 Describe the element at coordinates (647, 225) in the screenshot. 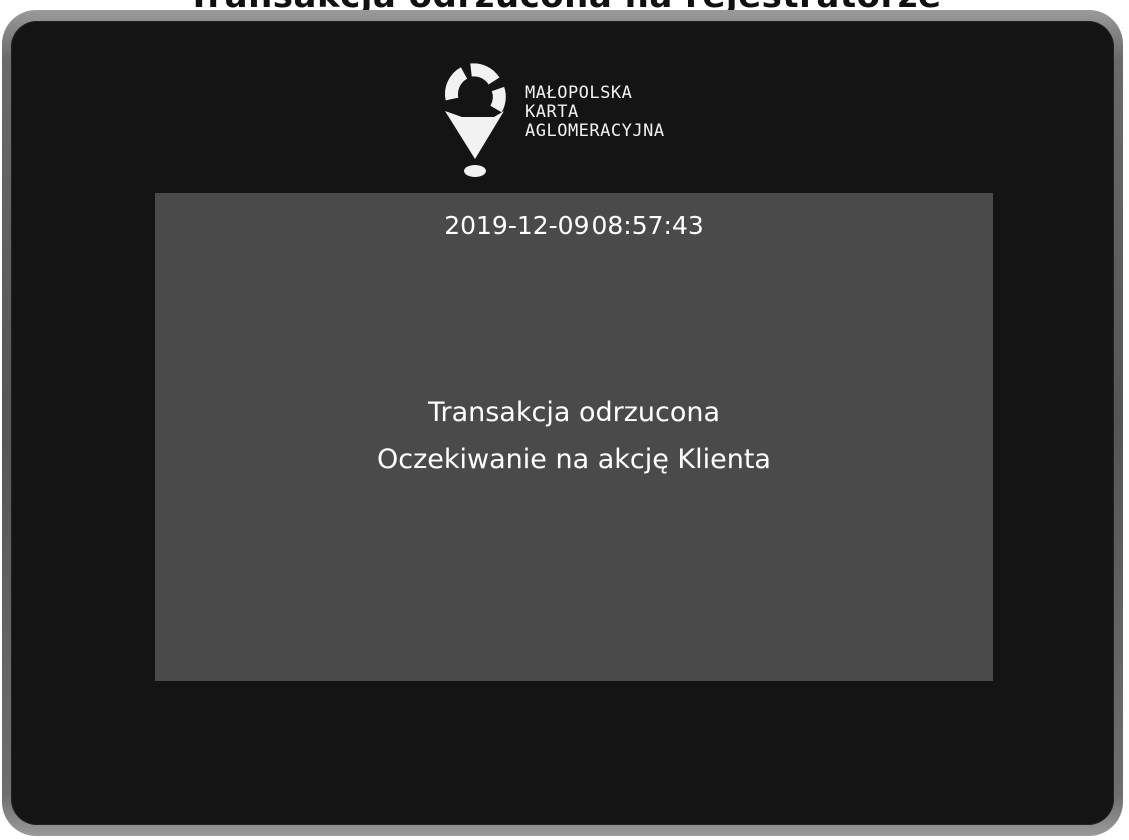

I see `timestamp-time: 08:57:43` at that location.